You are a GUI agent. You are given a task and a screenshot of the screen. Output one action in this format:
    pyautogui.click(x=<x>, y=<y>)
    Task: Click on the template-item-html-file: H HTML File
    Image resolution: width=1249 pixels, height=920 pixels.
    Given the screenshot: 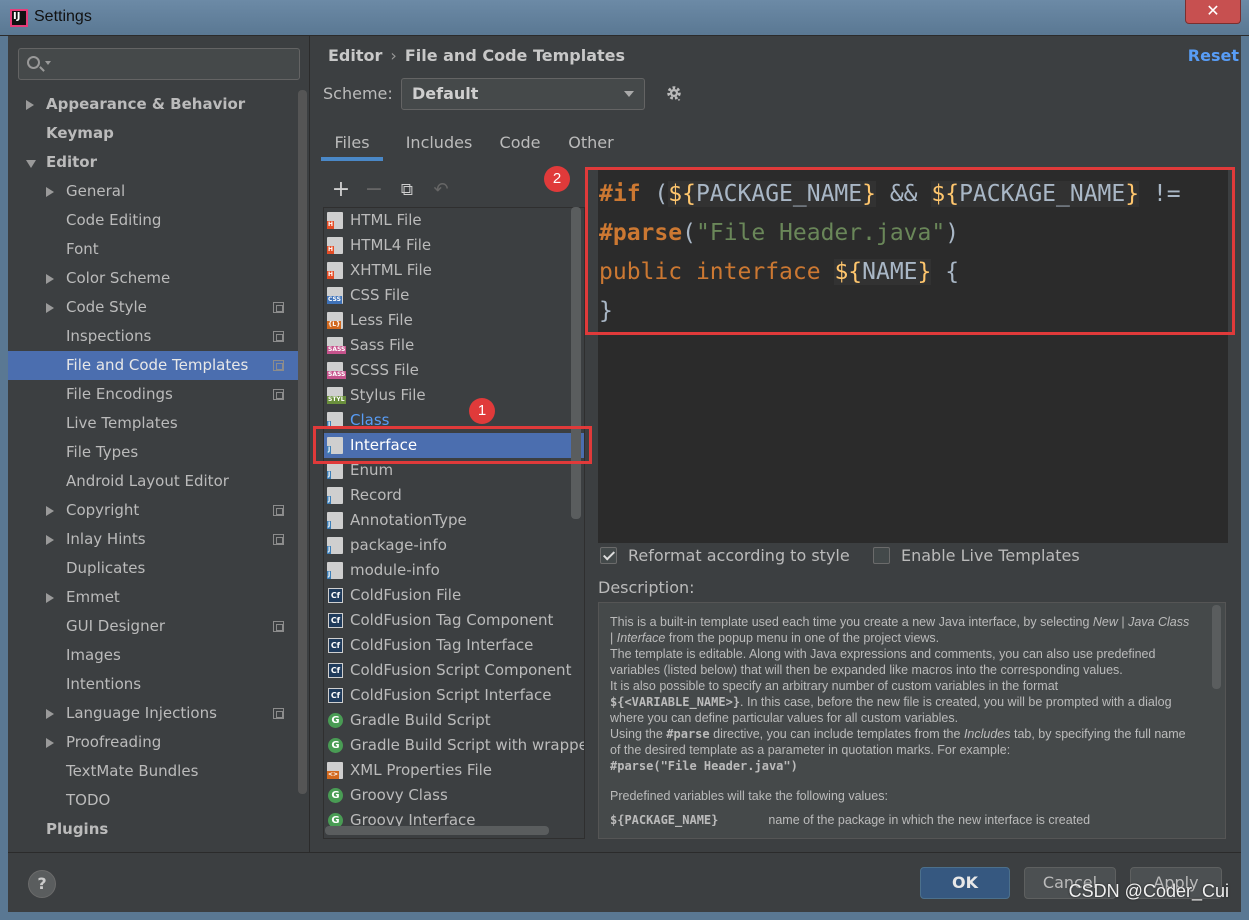 What is the action you would take?
    pyautogui.click(x=454, y=220)
    